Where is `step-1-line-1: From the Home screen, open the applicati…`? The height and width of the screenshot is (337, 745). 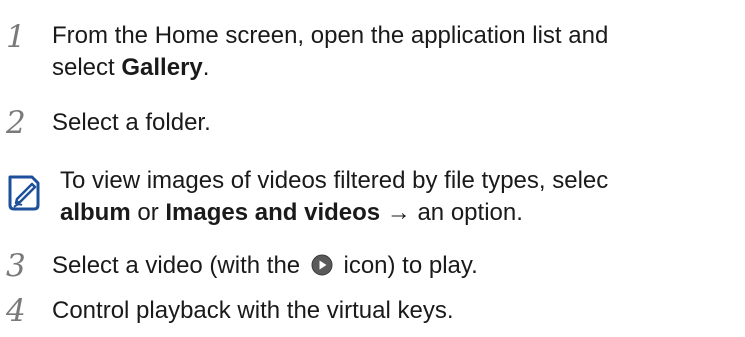
step-1-line-1: From the Home screen, open the applicati… is located at coordinates (330, 35).